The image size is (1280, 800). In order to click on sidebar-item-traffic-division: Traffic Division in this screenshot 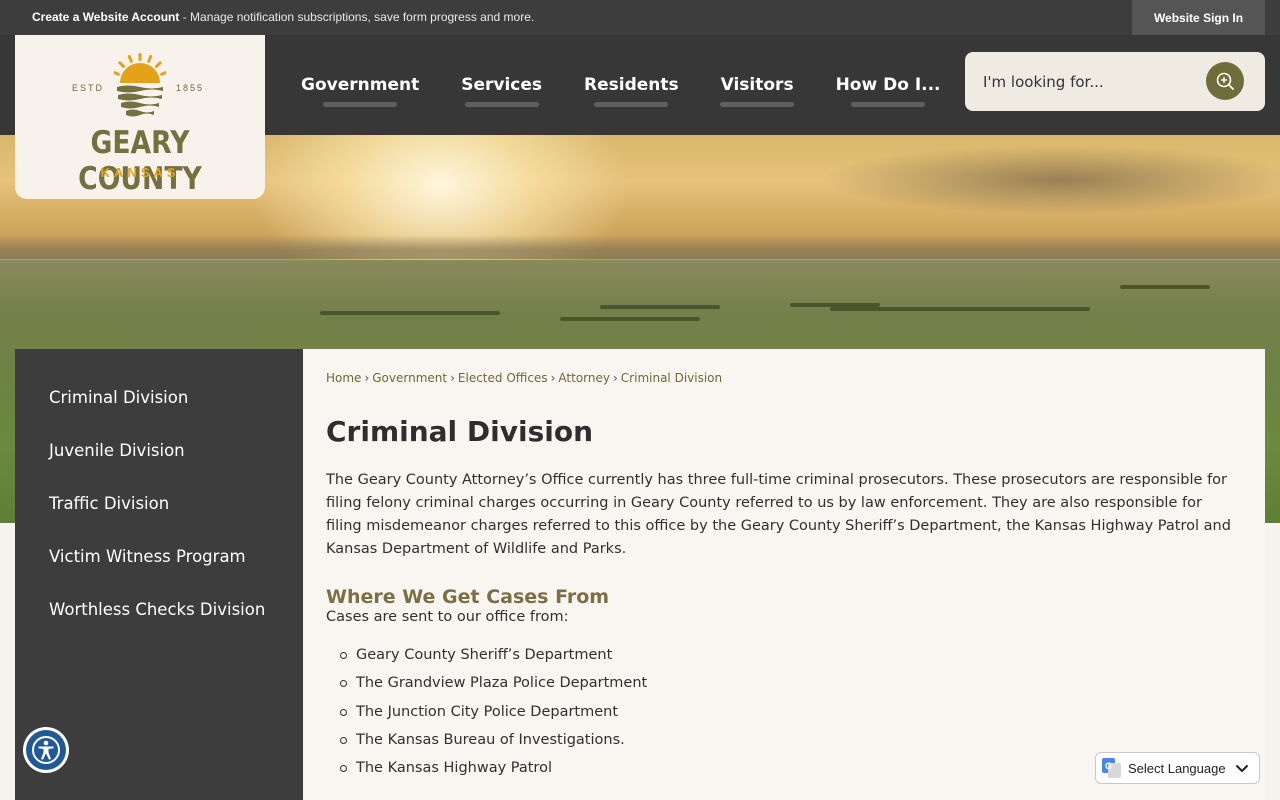, I will do `click(159, 503)`.